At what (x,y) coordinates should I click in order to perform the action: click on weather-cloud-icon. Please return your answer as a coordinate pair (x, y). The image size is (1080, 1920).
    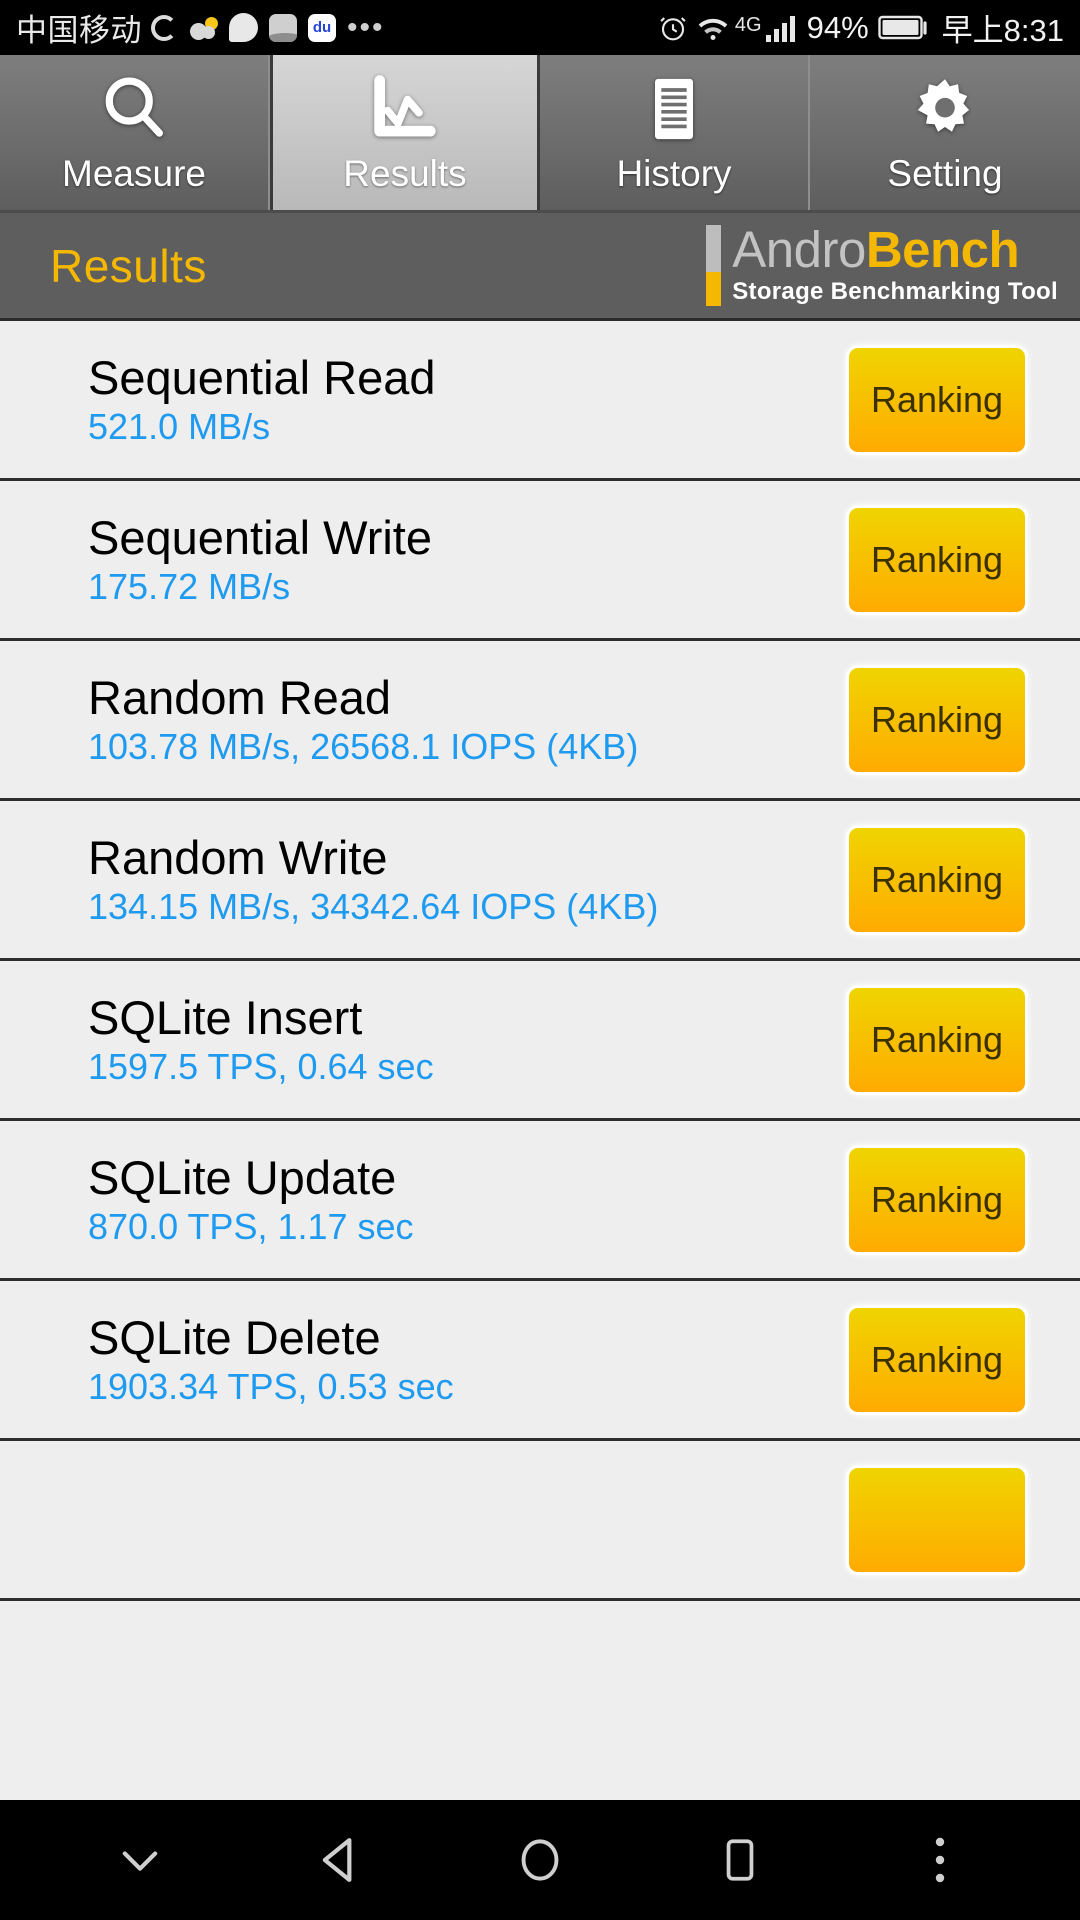
    Looking at the image, I should click on (203, 28).